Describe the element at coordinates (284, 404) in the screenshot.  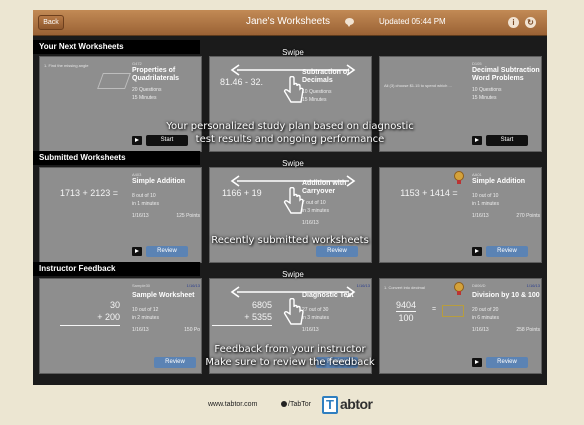
I see `facebook-icon` at that location.